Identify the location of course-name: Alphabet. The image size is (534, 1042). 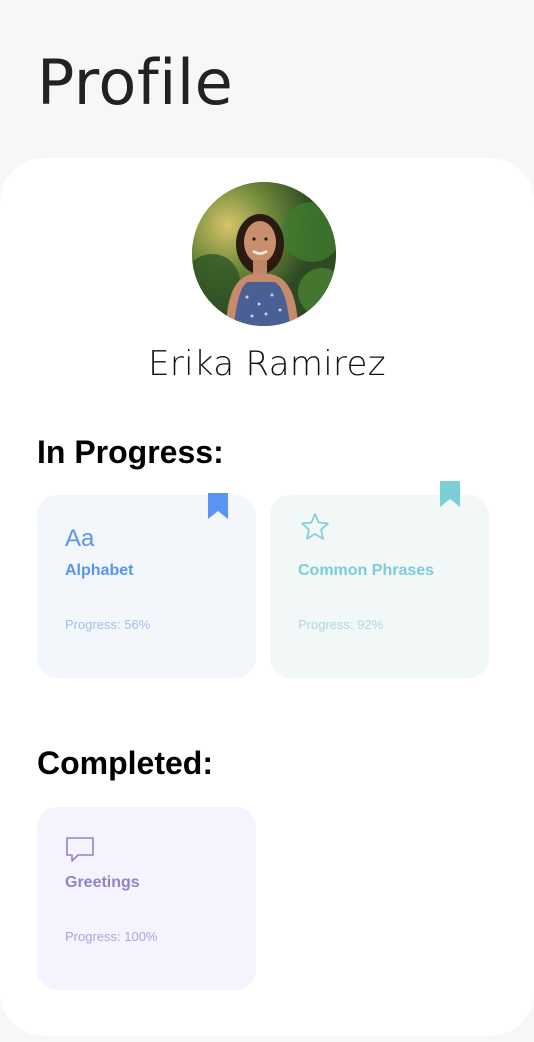
(99, 570).